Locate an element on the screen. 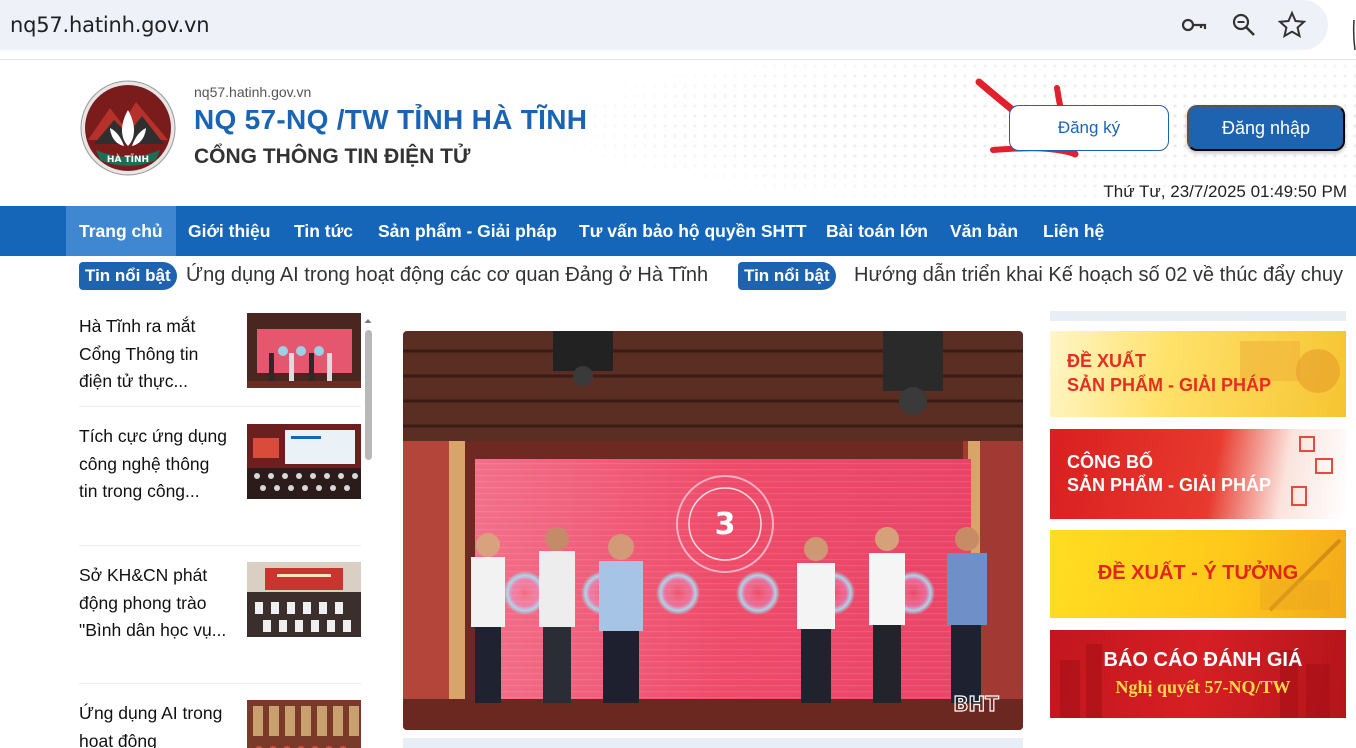  nav-item-contact: Liên hệ is located at coordinates (1073, 231).